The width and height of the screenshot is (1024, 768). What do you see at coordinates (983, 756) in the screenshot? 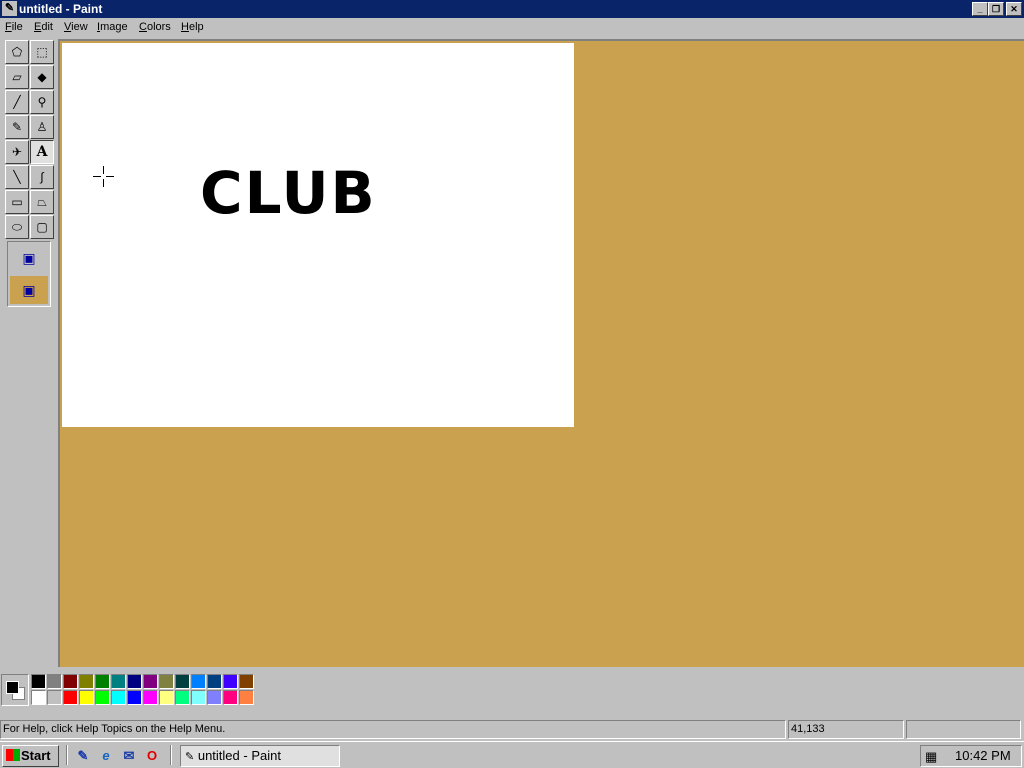
I see `clock: 10:42 PM` at bounding box center [983, 756].